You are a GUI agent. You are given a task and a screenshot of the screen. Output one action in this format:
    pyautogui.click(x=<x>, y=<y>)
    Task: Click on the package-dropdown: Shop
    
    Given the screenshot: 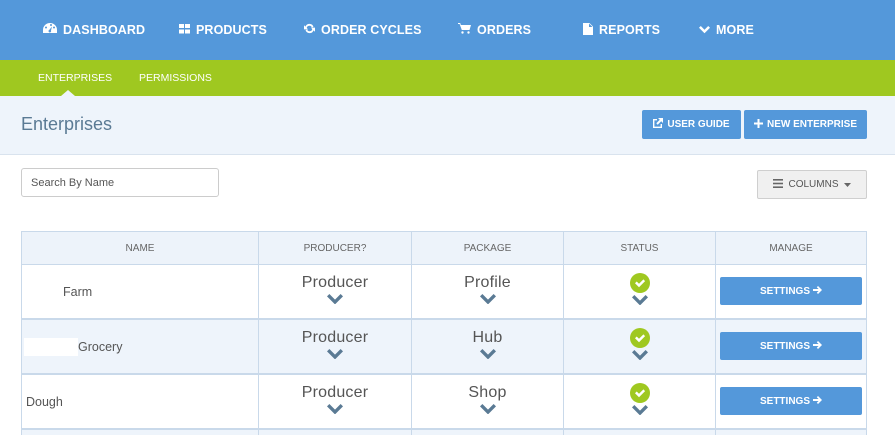 What is the action you would take?
    pyautogui.click(x=487, y=401)
    